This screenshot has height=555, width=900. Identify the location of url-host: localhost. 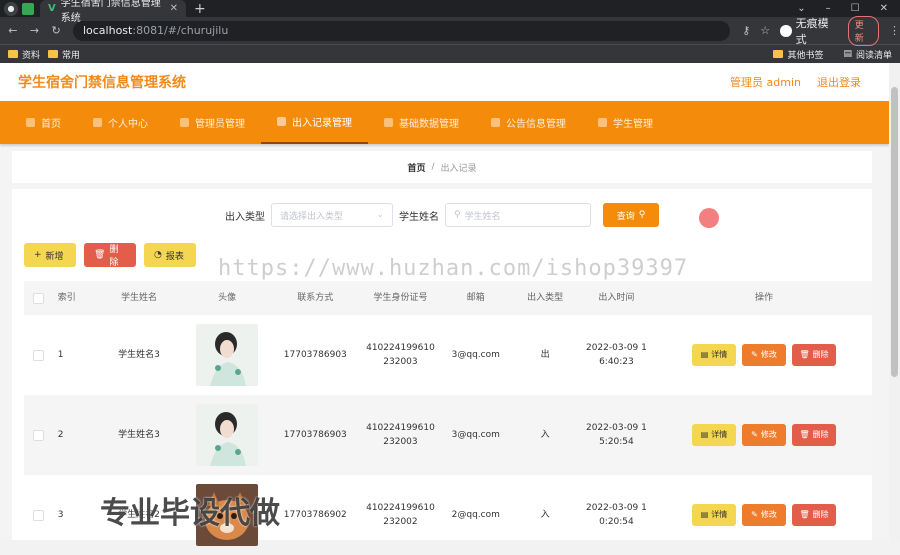
(107, 30).